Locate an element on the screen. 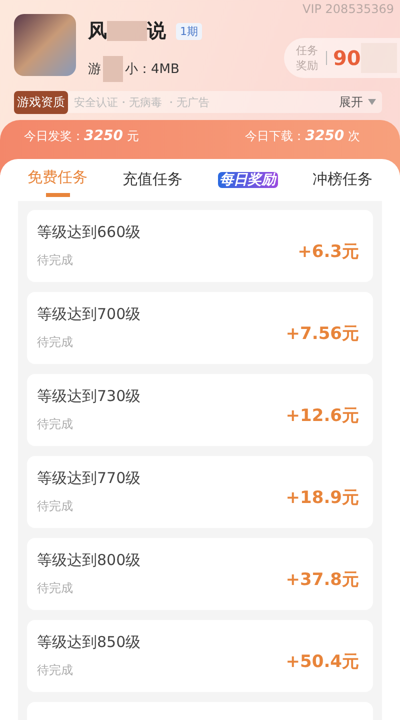  game-title: 风 is located at coordinates (97, 31).